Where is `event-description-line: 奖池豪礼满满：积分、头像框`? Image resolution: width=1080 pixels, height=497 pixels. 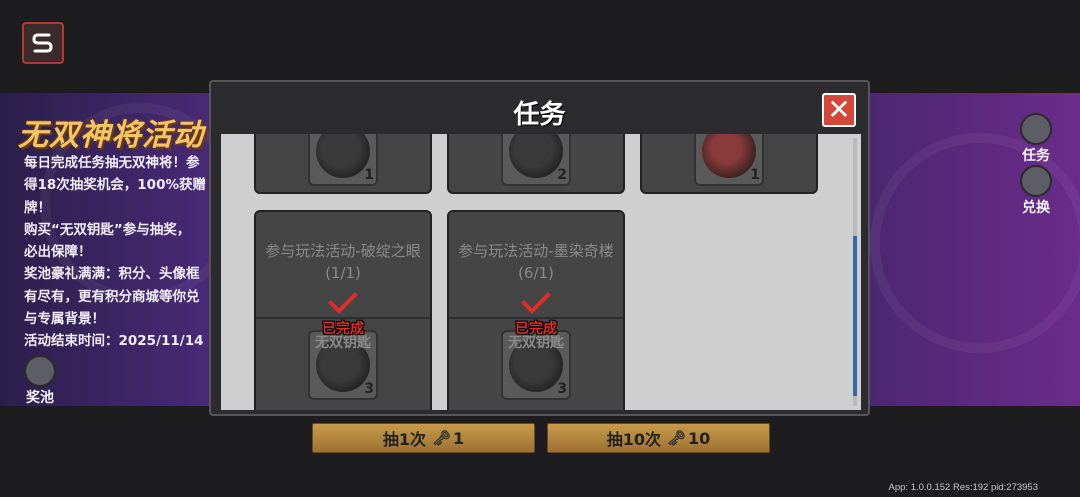 event-description-line: 奖池豪礼满满：积分、头像框 is located at coordinates (112, 274).